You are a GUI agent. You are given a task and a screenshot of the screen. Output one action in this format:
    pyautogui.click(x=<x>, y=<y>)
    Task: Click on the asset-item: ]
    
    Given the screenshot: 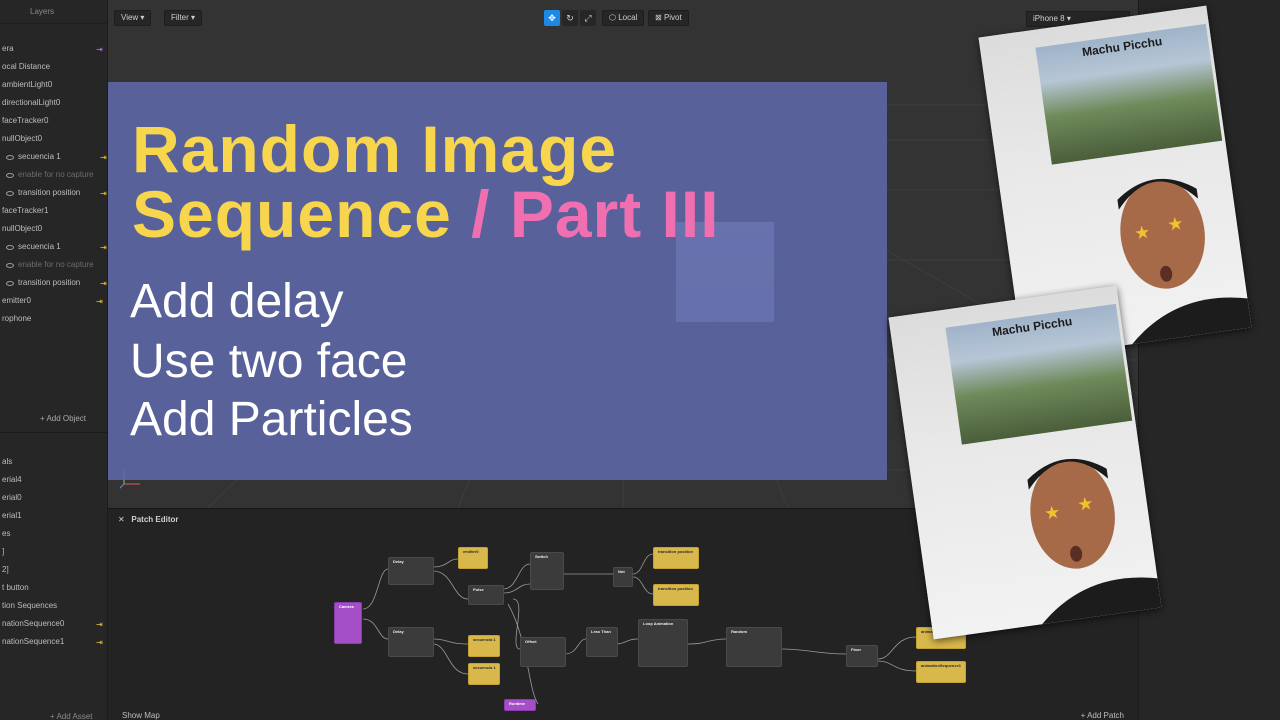 What is the action you would take?
    pyautogui.click(x=52, y=552)
    